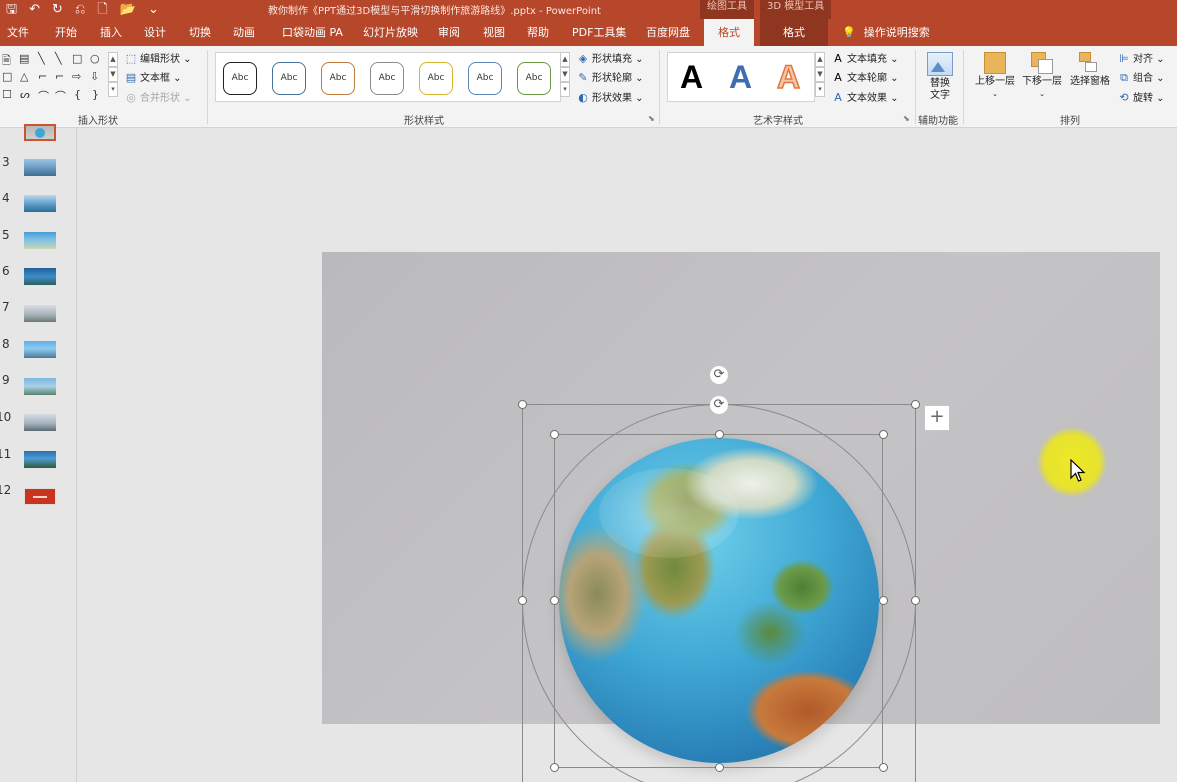 Image resolution: width=1177 pixels, height=782 pixels. Describe the element at coordinates (1140, 98) in the screenshot. I see `rotate-button: ⟲ 旋转 ⌄` at that location.